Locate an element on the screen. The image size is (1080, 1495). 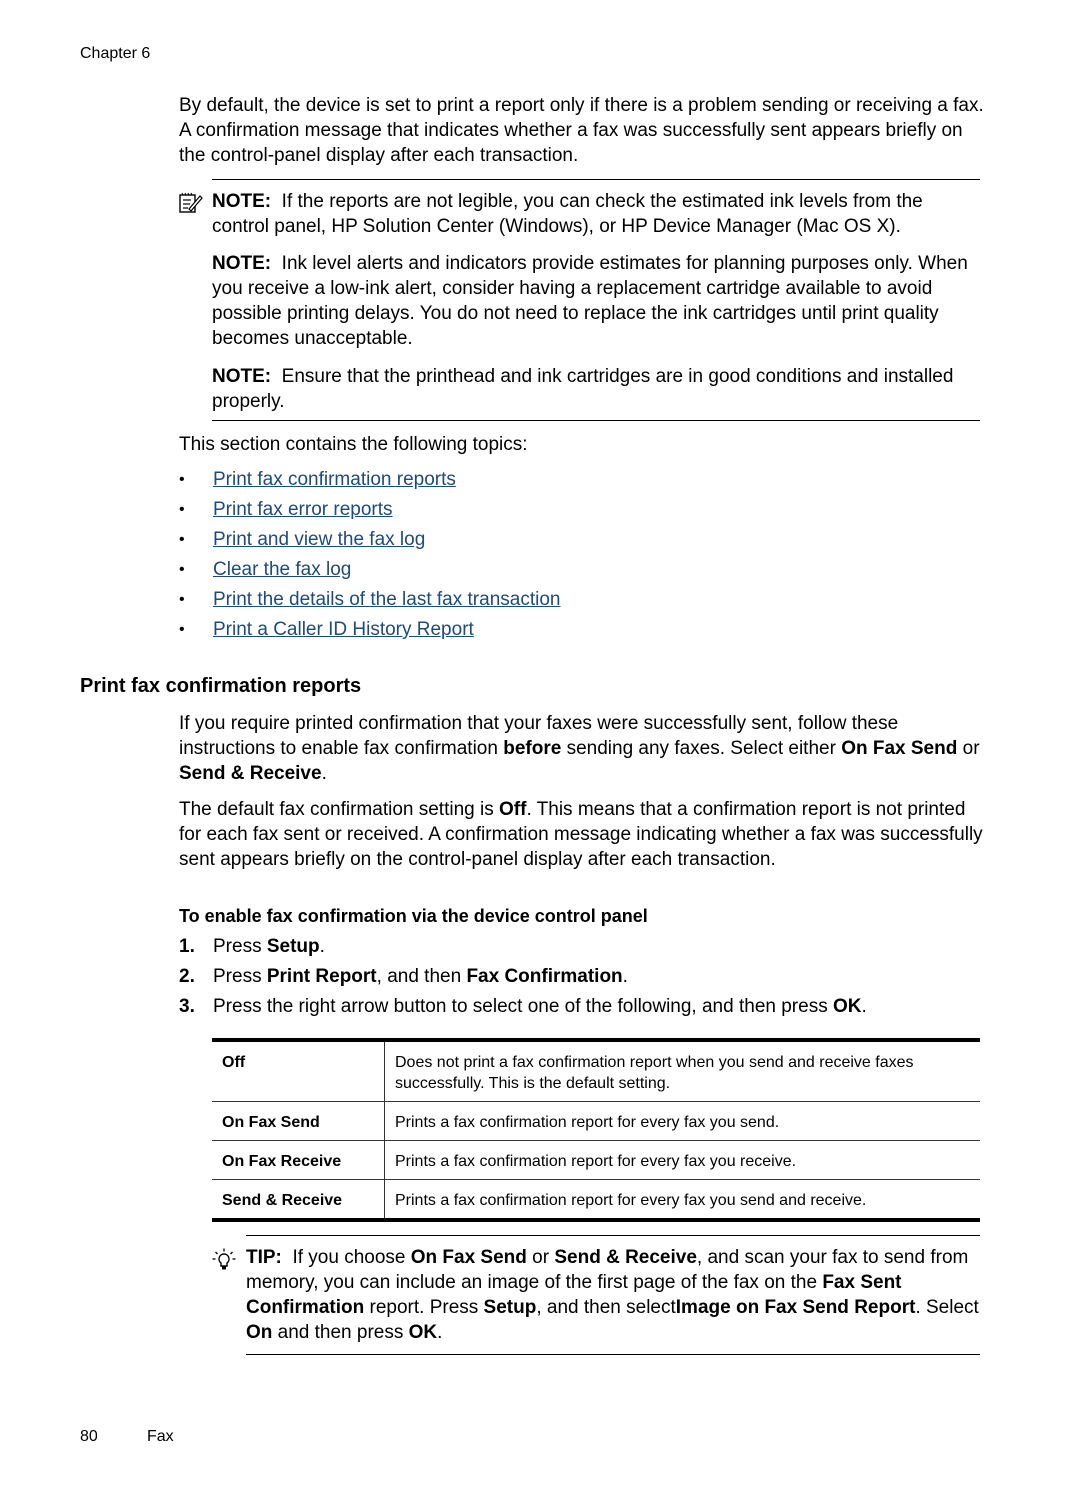
emphasis: On is located at coordinates (259, 1332).